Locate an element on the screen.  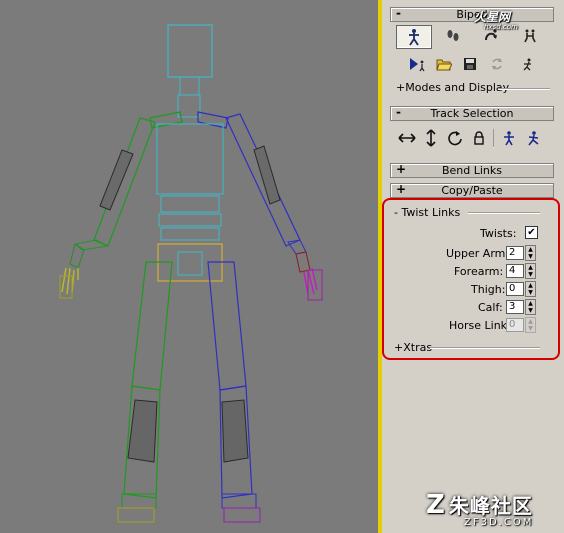
symmetrical-button is located at coordinates (509, 138).